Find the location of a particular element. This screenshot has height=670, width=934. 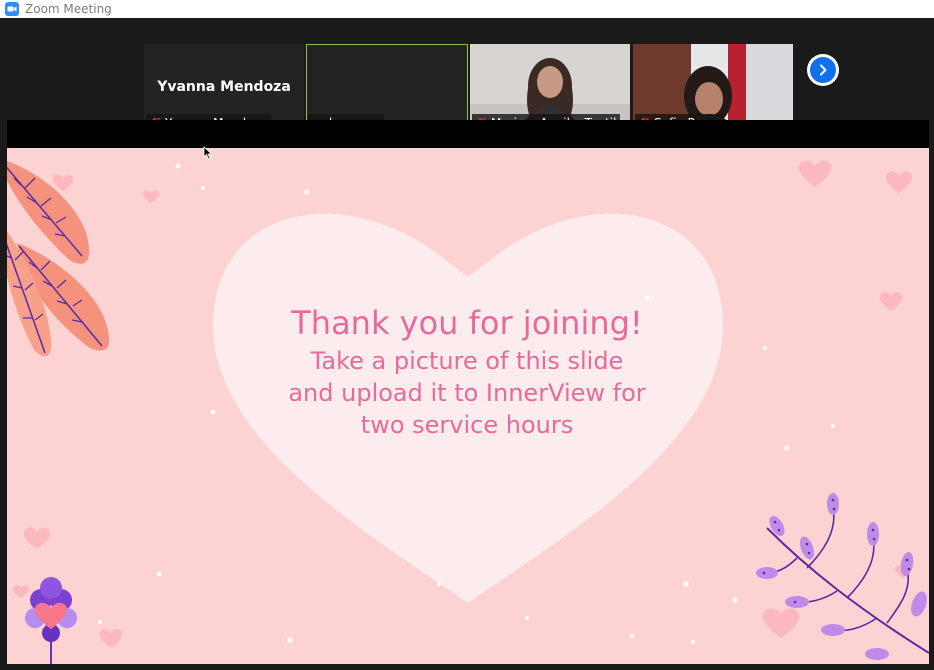

participant-name-display: Yvanna Mendoza is located at coordinates (224, 87).